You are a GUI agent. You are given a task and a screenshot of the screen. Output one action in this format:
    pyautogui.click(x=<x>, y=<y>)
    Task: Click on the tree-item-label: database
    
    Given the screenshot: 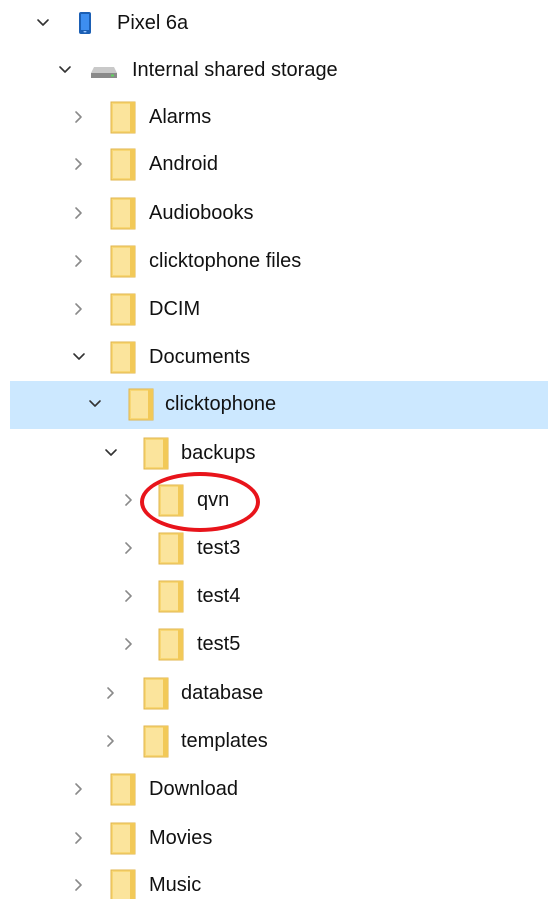 What is the action you would take?
    pyautogui.click(x=222, y=693)
    